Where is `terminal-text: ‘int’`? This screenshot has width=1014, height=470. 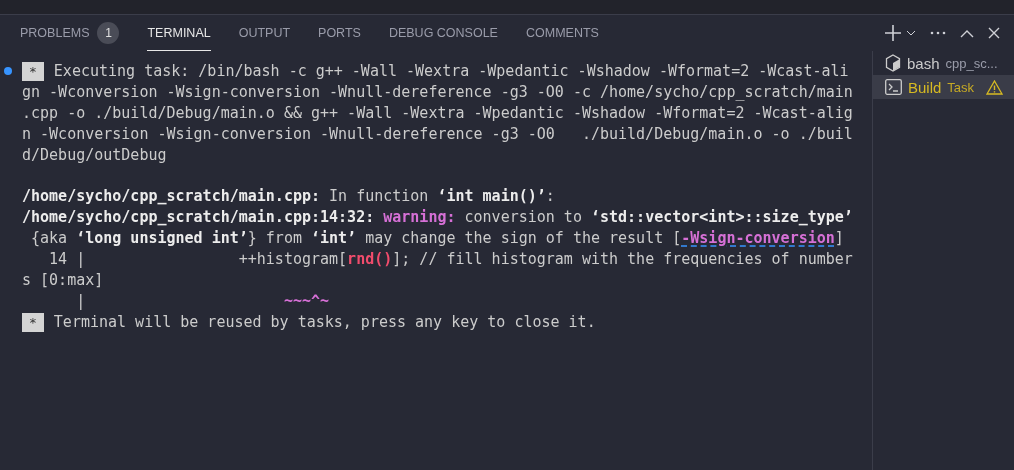 terminal-text: ‘int’ is located at coordinates (334, 239).